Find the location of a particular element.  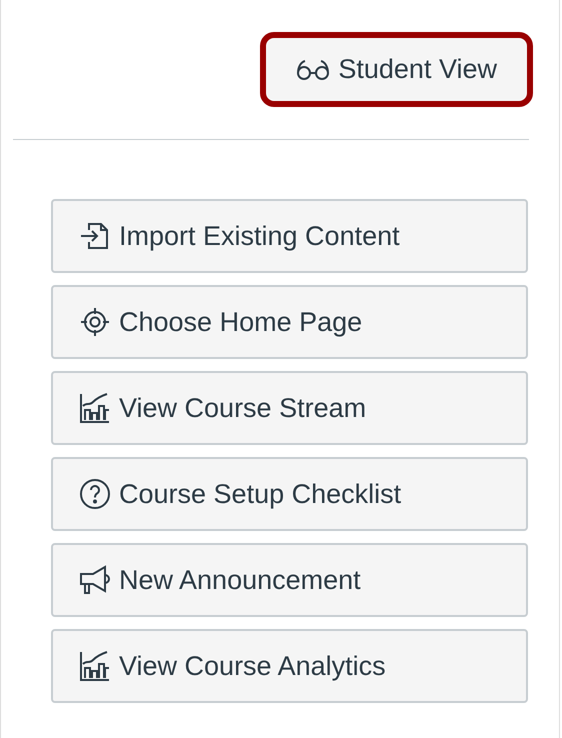

action-button: View Course Stream is located at coordinates (289, 408).